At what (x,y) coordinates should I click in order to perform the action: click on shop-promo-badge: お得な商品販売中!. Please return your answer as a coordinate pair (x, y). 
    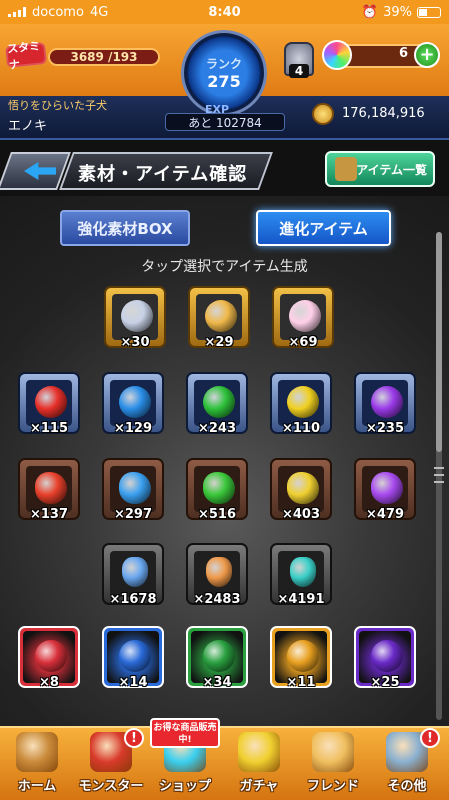
    Looking at the image, I should click on (185, 733).